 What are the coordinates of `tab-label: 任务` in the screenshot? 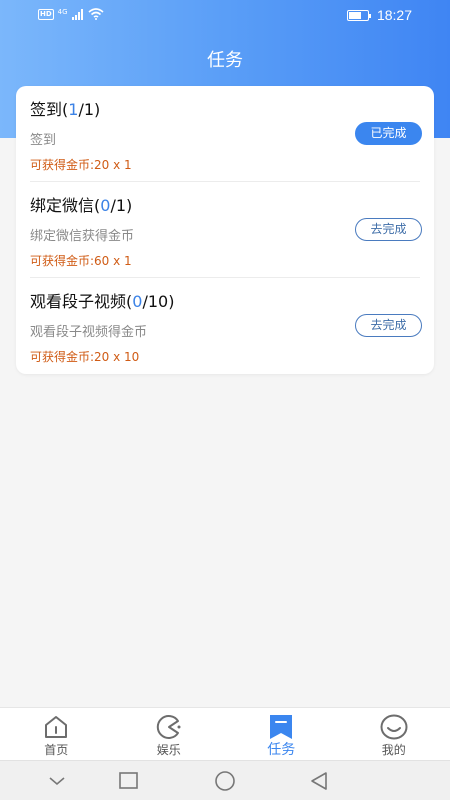 It's located at (281, 750).